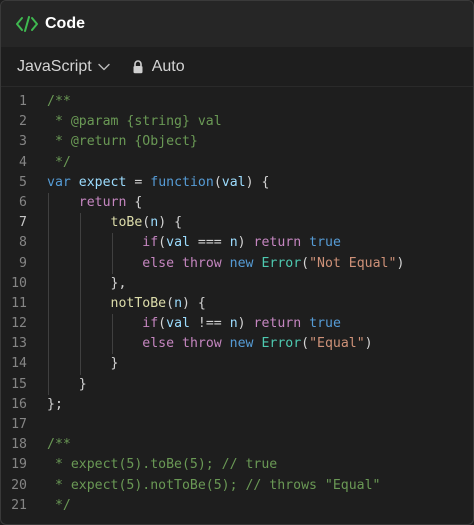 The height and width of the screenshot is (525, 474). I want to click on code-line: 11 notToBe(n) {, so click(237, 304).